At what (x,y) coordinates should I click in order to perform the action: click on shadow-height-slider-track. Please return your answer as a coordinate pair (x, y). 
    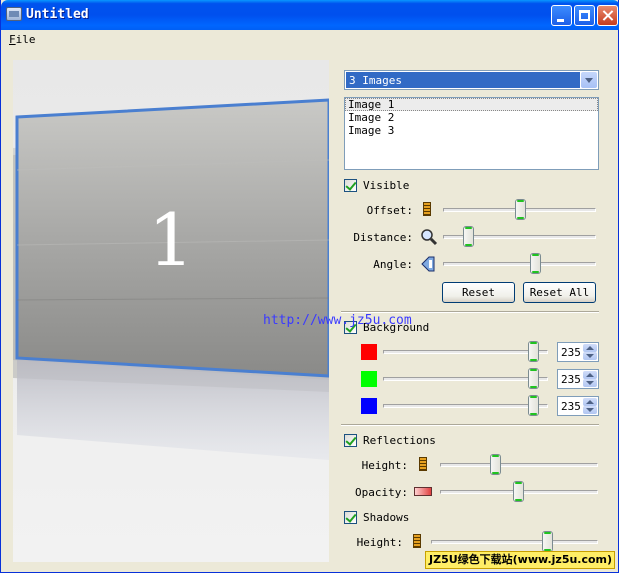
    Looking at the image, I should click on (514, 542).